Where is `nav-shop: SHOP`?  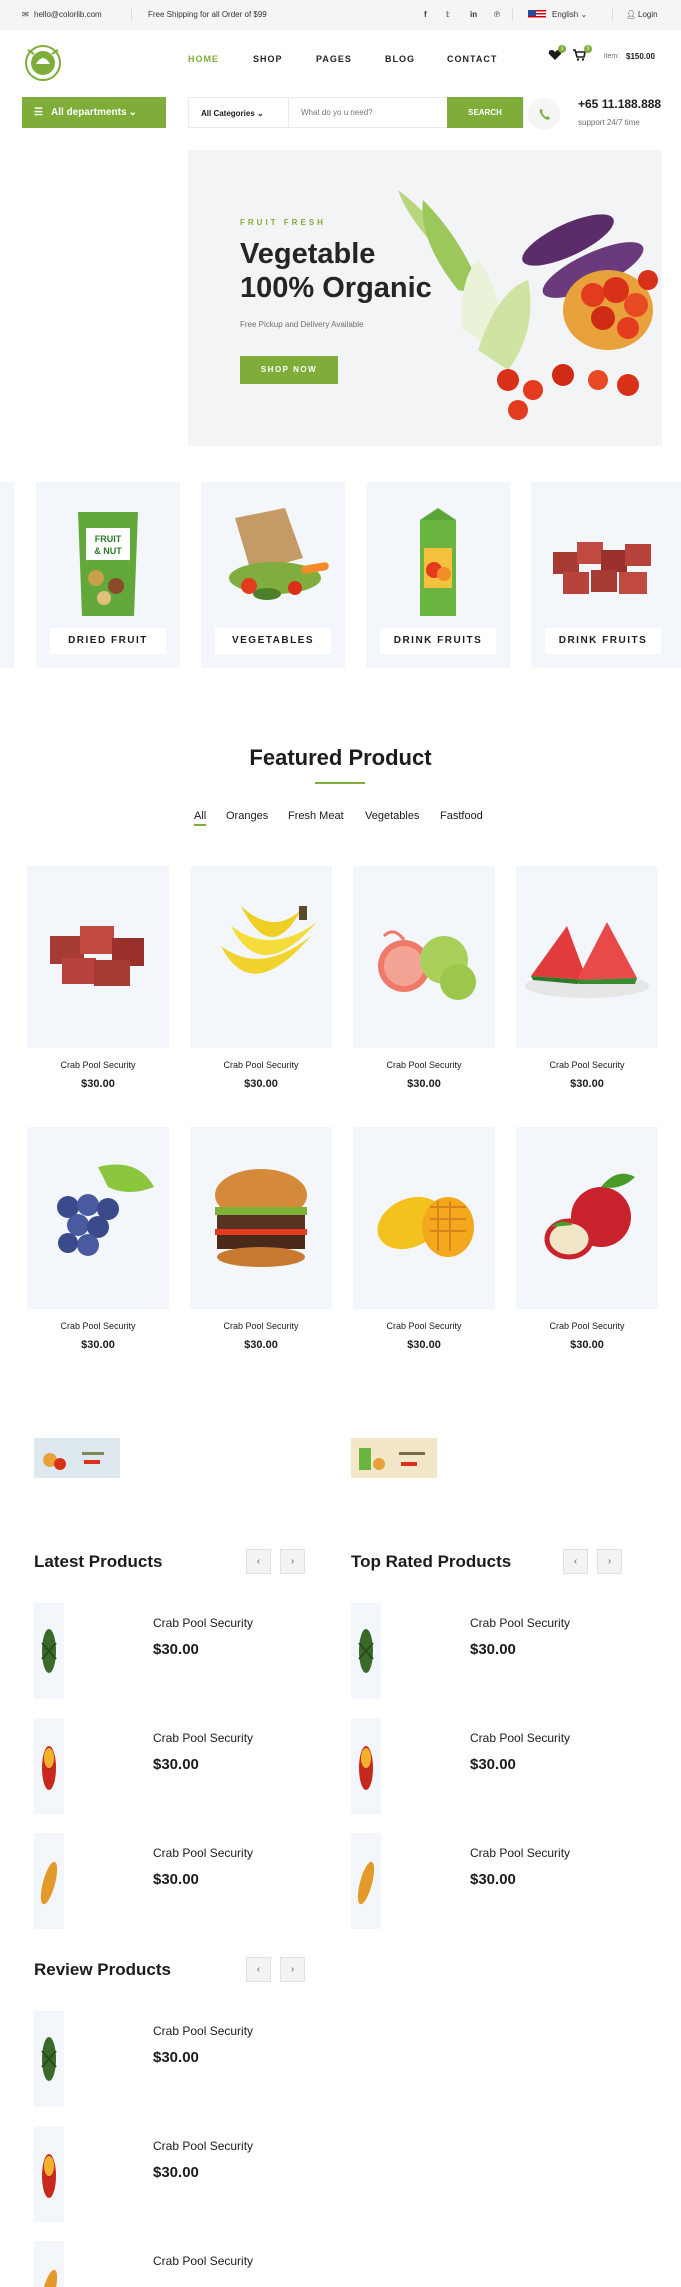
nav-shop: SHOP is located at coordinates (268, 59).